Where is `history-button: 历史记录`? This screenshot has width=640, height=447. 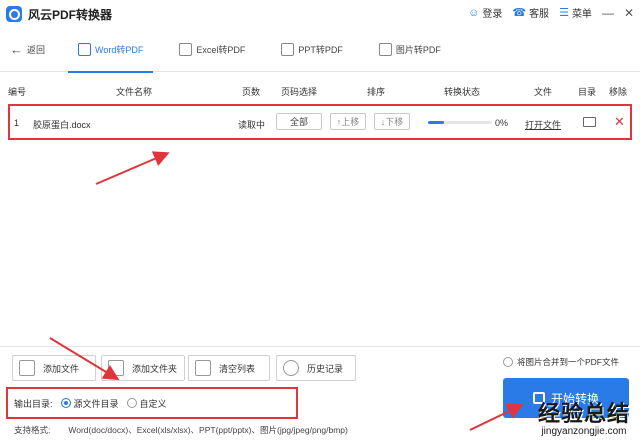 history-button: 历史记录 is located at coordinates (316, 368).